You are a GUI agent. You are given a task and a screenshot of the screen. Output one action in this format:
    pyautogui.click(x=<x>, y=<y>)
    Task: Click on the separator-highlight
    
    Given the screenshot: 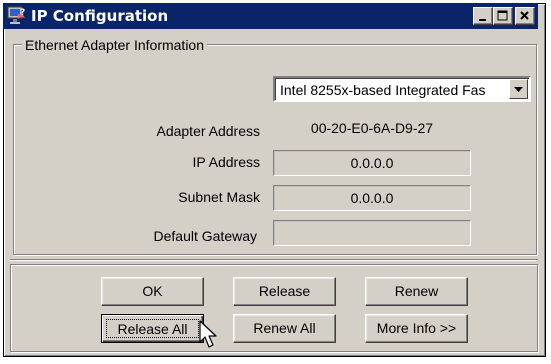 What is the action you would take?
    pyautogui.click(x=274, y=260)
    